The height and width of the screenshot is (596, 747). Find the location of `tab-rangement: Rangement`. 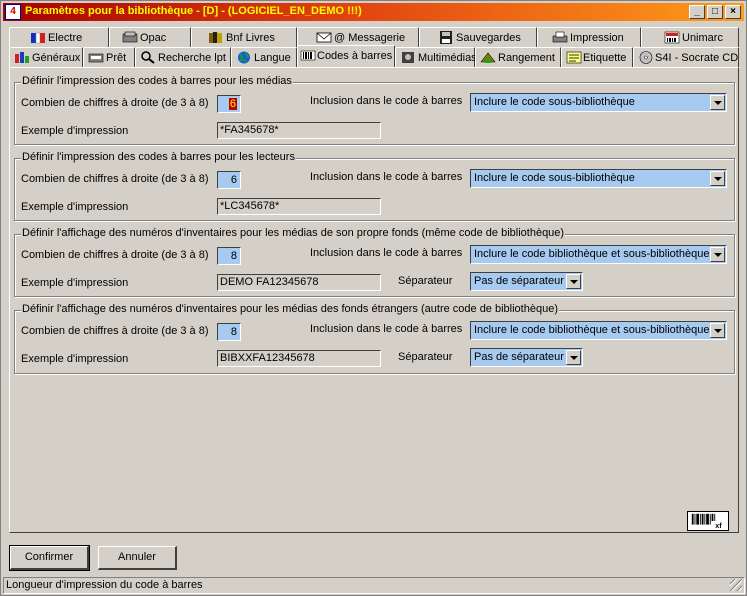

tab-rangement: Rangement is located at coordinates (518, 57).